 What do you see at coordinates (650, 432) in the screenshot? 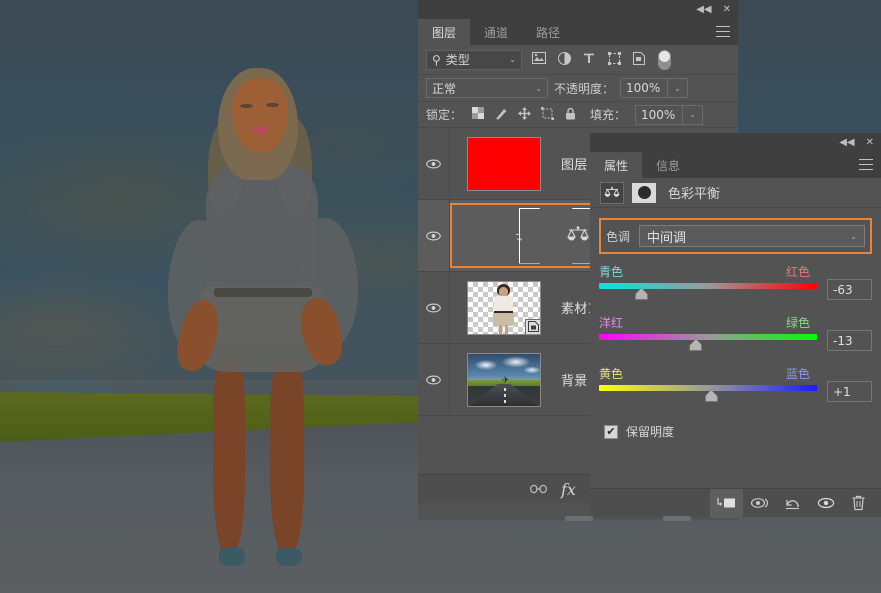
I see `preserve-luminosity-label: 保留明度` at bounding box center [650, 432].